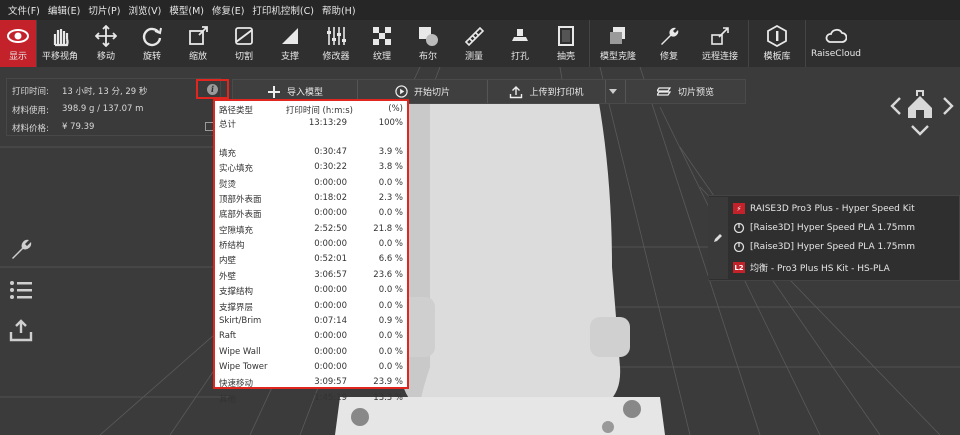  I want to click on toolbar-button-texture: 纹理, so click(382, 43).